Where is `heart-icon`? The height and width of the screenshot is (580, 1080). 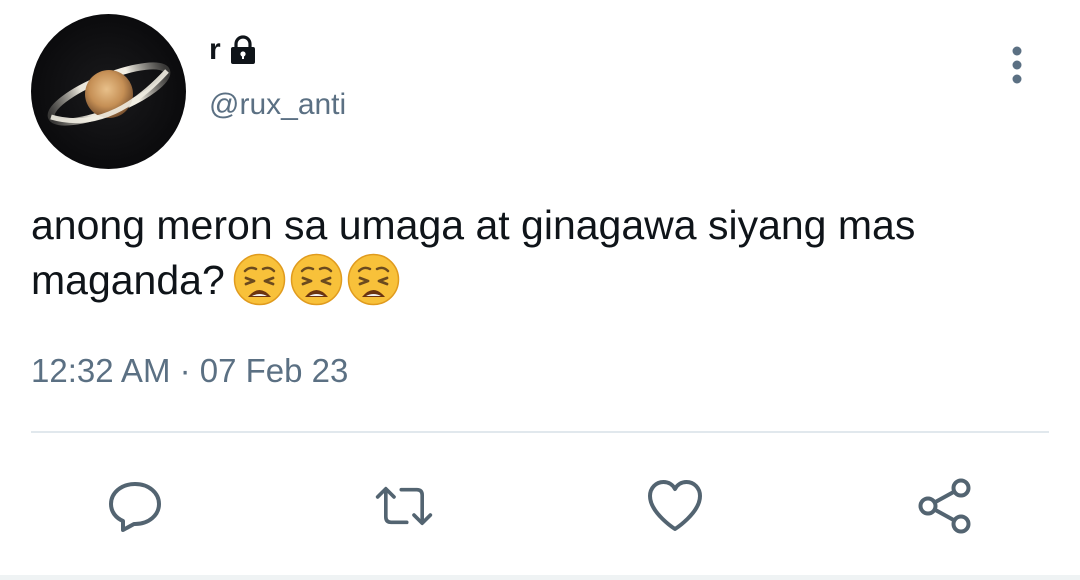
heart-icon is located at coordinates (675, 505).